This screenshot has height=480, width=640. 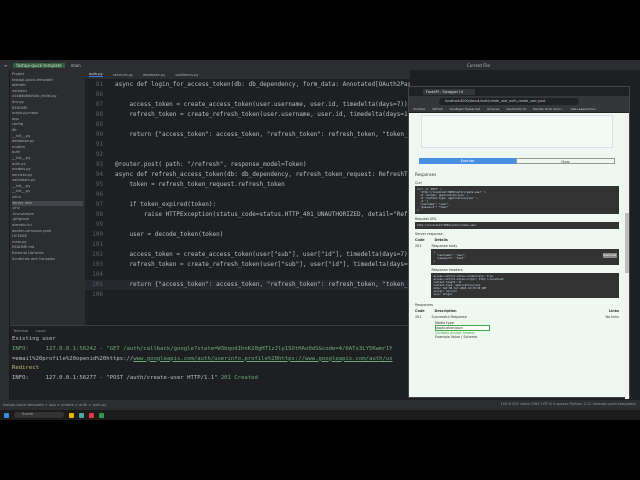 I want to click on code-line: 104, so click(x=247, y=275).